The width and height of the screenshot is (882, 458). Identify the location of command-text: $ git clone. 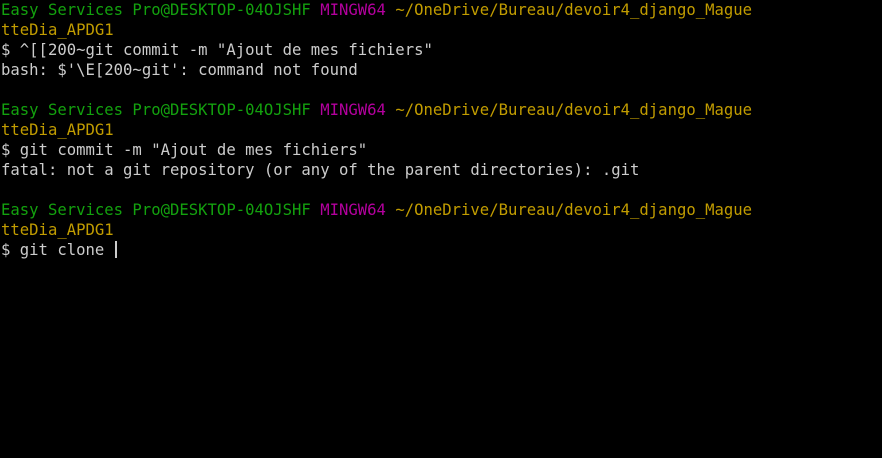
(57, 250).